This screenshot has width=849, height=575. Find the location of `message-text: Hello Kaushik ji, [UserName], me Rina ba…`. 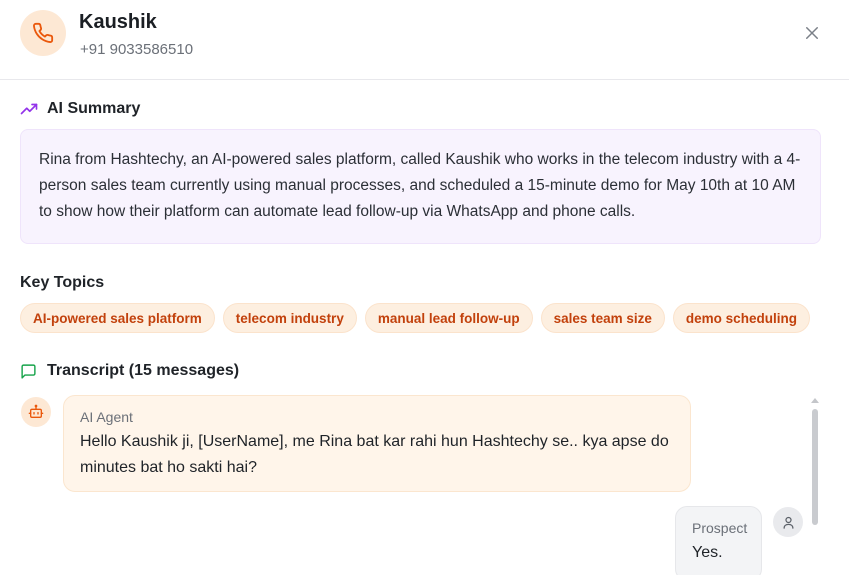

message-text: Hello Kaushik ji, [UserName], me Rina ba… is located at coordinates (374, 454).